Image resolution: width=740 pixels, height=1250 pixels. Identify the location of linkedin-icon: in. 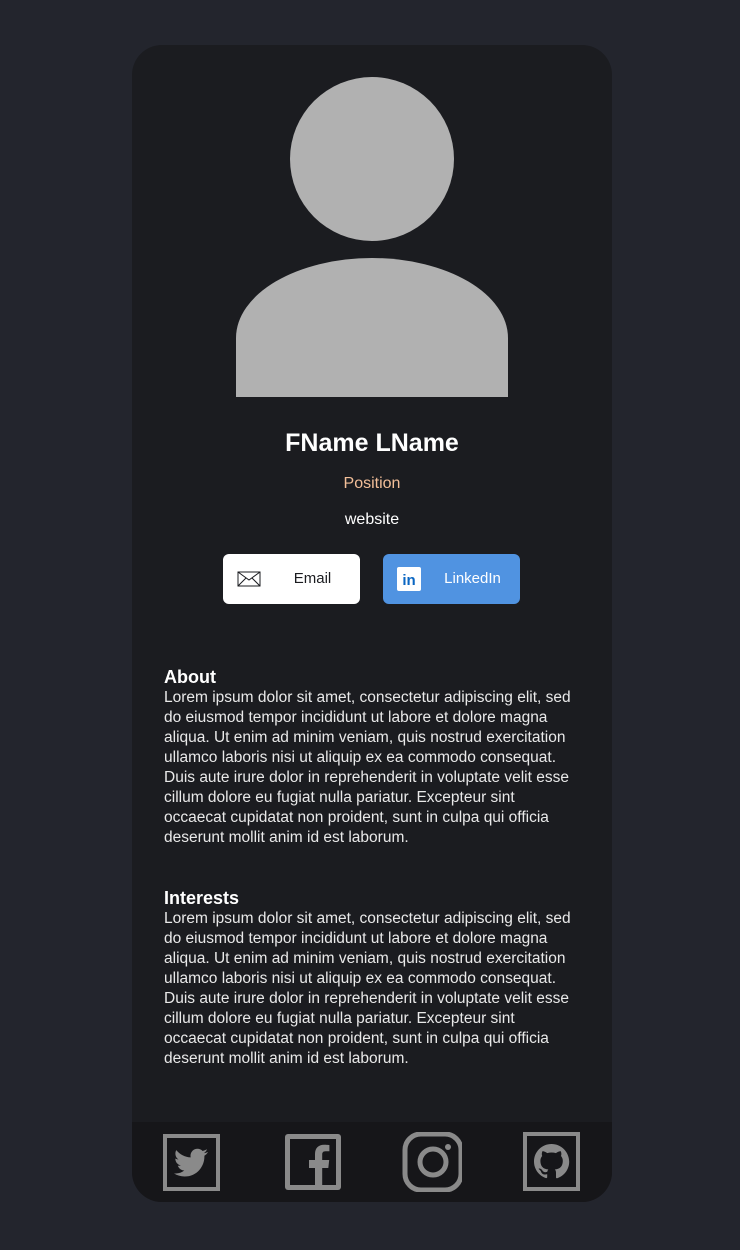
(409, 579).